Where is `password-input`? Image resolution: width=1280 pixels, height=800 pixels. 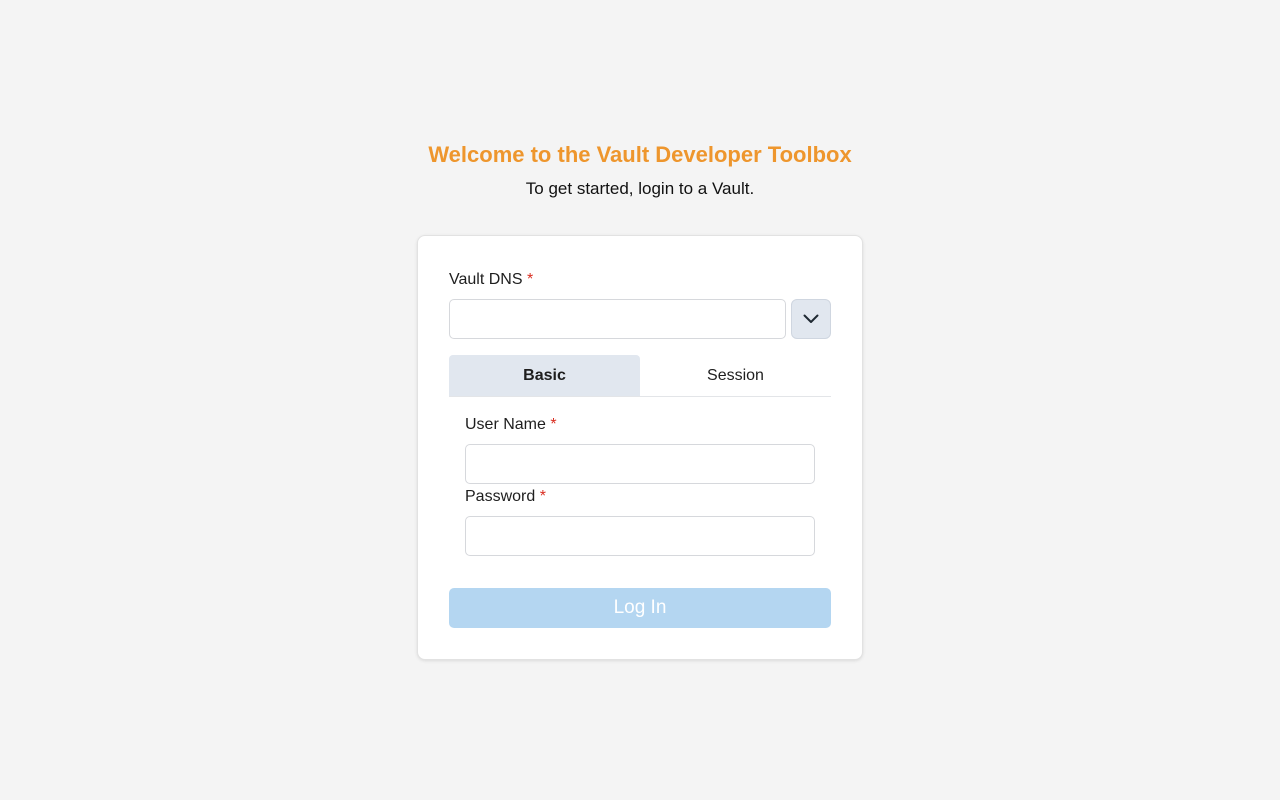
password-input is located at coordinates (640, 536).